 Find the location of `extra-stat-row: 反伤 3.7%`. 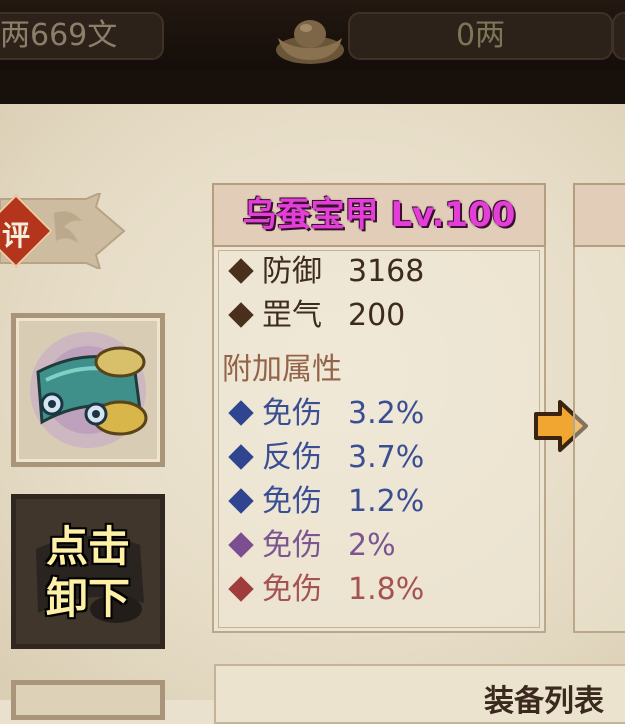

extra-stat-row: 反伤 3.7% is located at coordinates (325, 458).